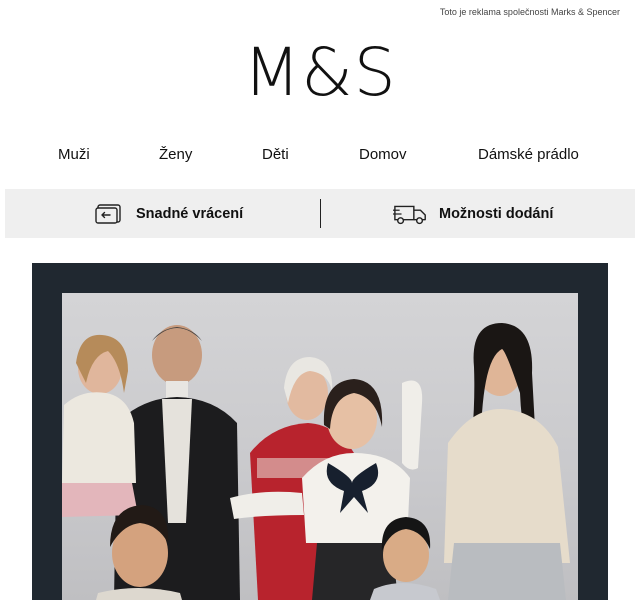 The width and height of the screenshot is (640, 600). I want to click on main-nav: Muži Ženy Děti Domov Dámské prádlo, so click(320, 157).